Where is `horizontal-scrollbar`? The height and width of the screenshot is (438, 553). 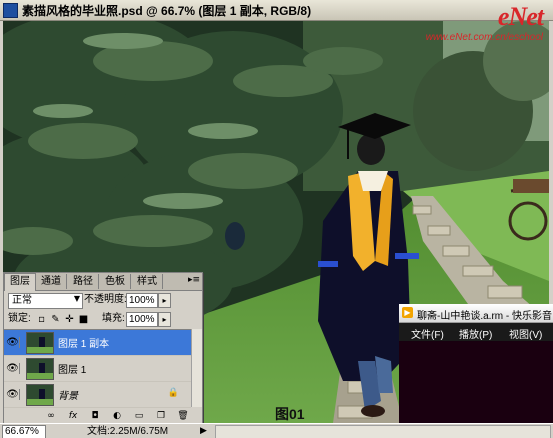 horizontal-scrollbar is located at coordinates (383, 431).